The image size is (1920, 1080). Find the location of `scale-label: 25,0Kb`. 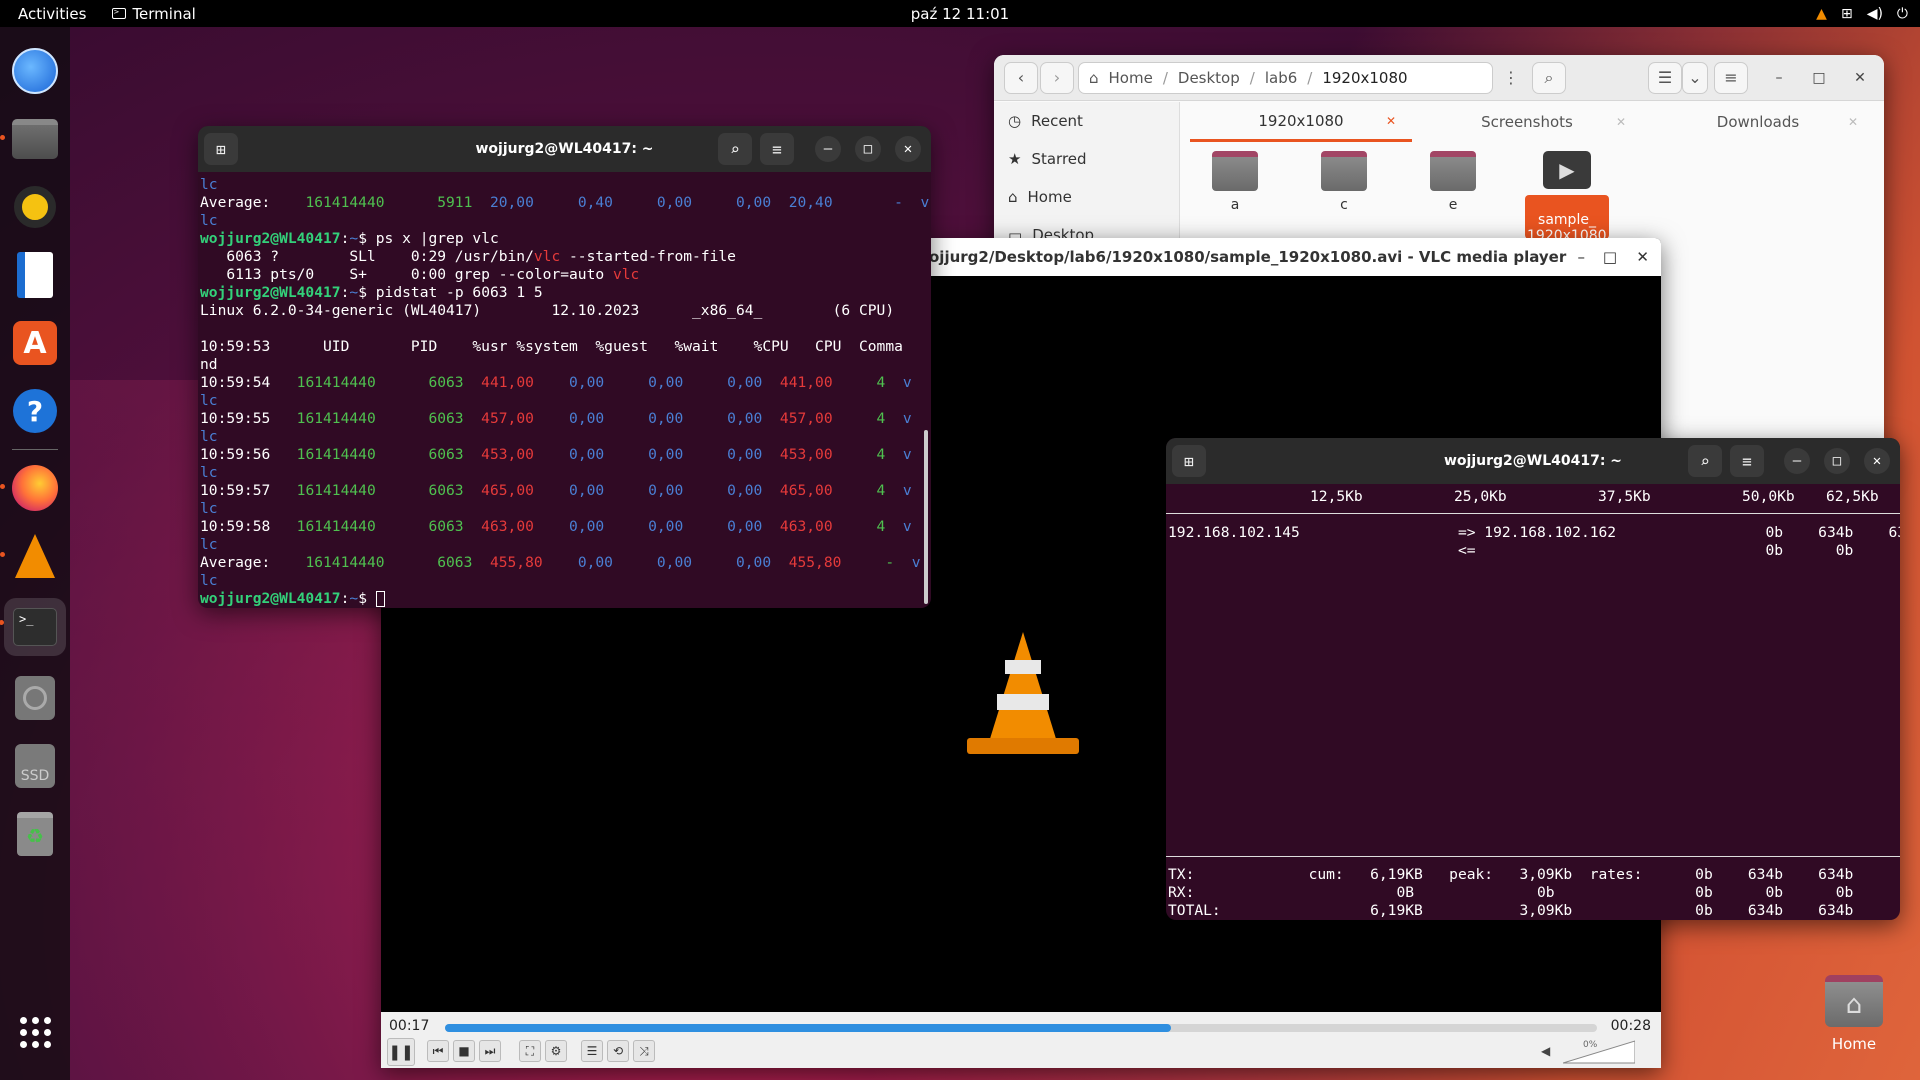

scale-label: 25,0Kb is located at coordinates (1480, 496).